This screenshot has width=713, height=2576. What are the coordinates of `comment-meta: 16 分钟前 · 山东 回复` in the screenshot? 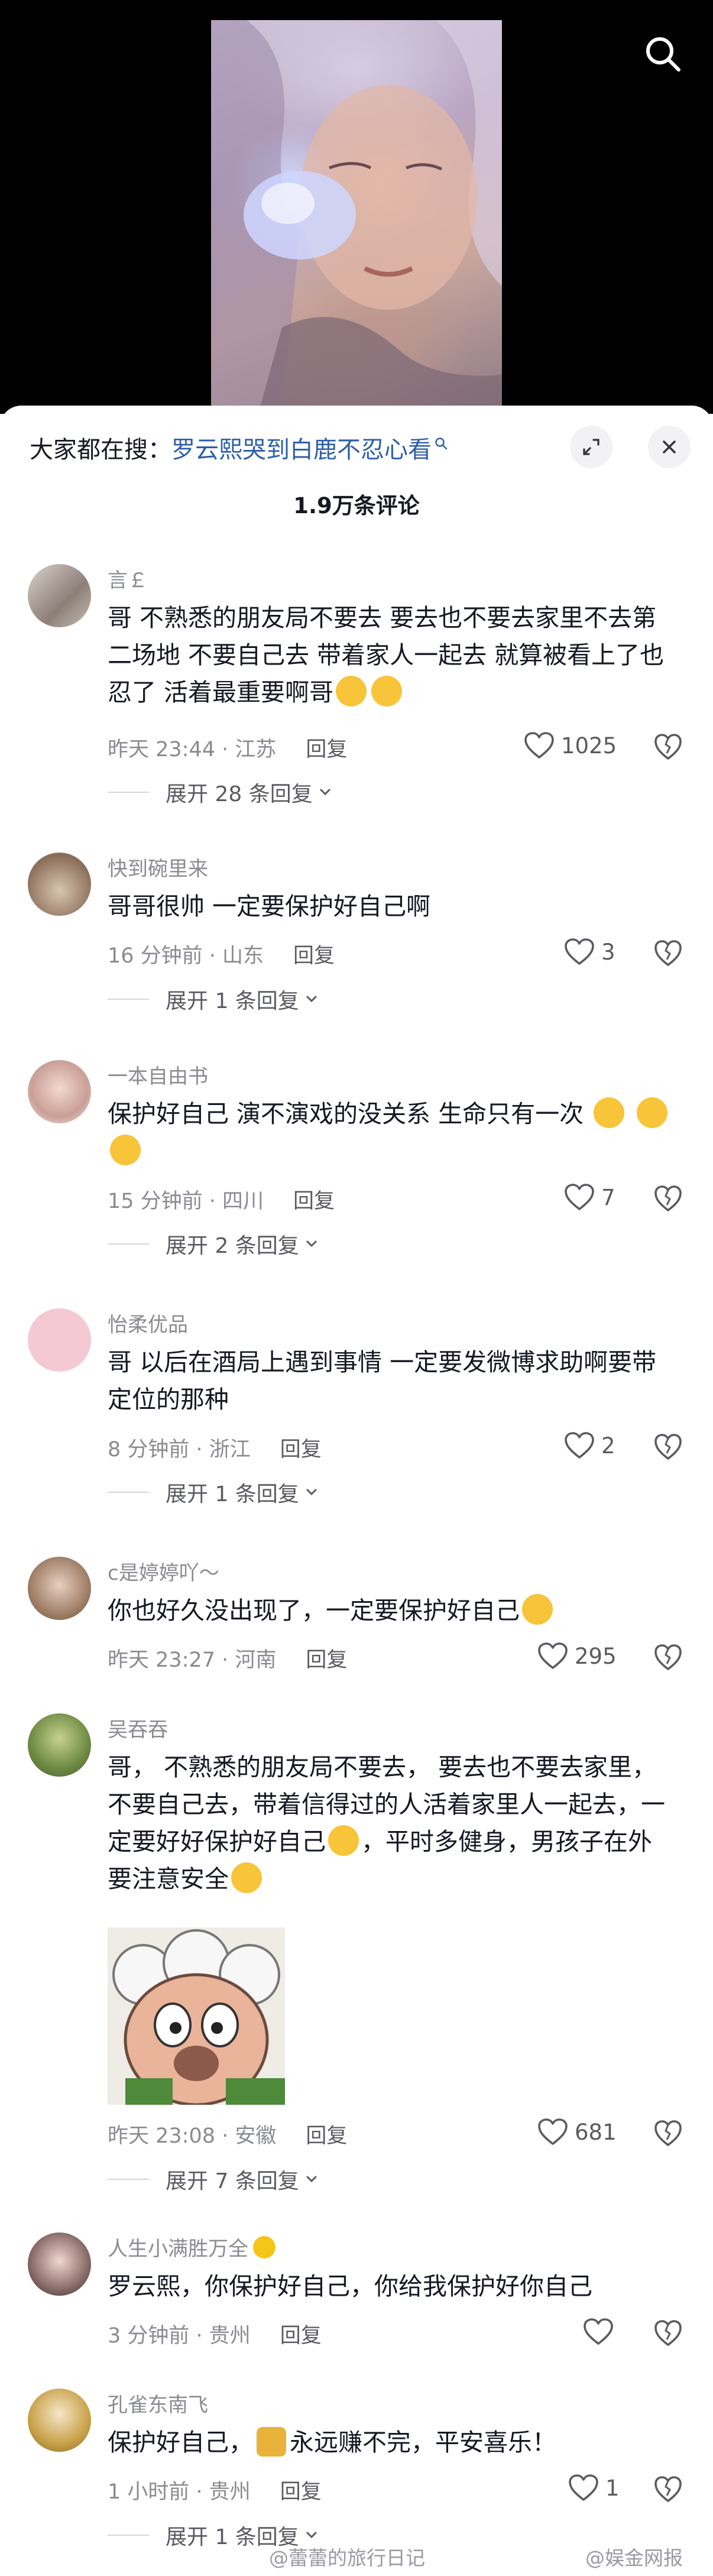 It's located at (221, 954).